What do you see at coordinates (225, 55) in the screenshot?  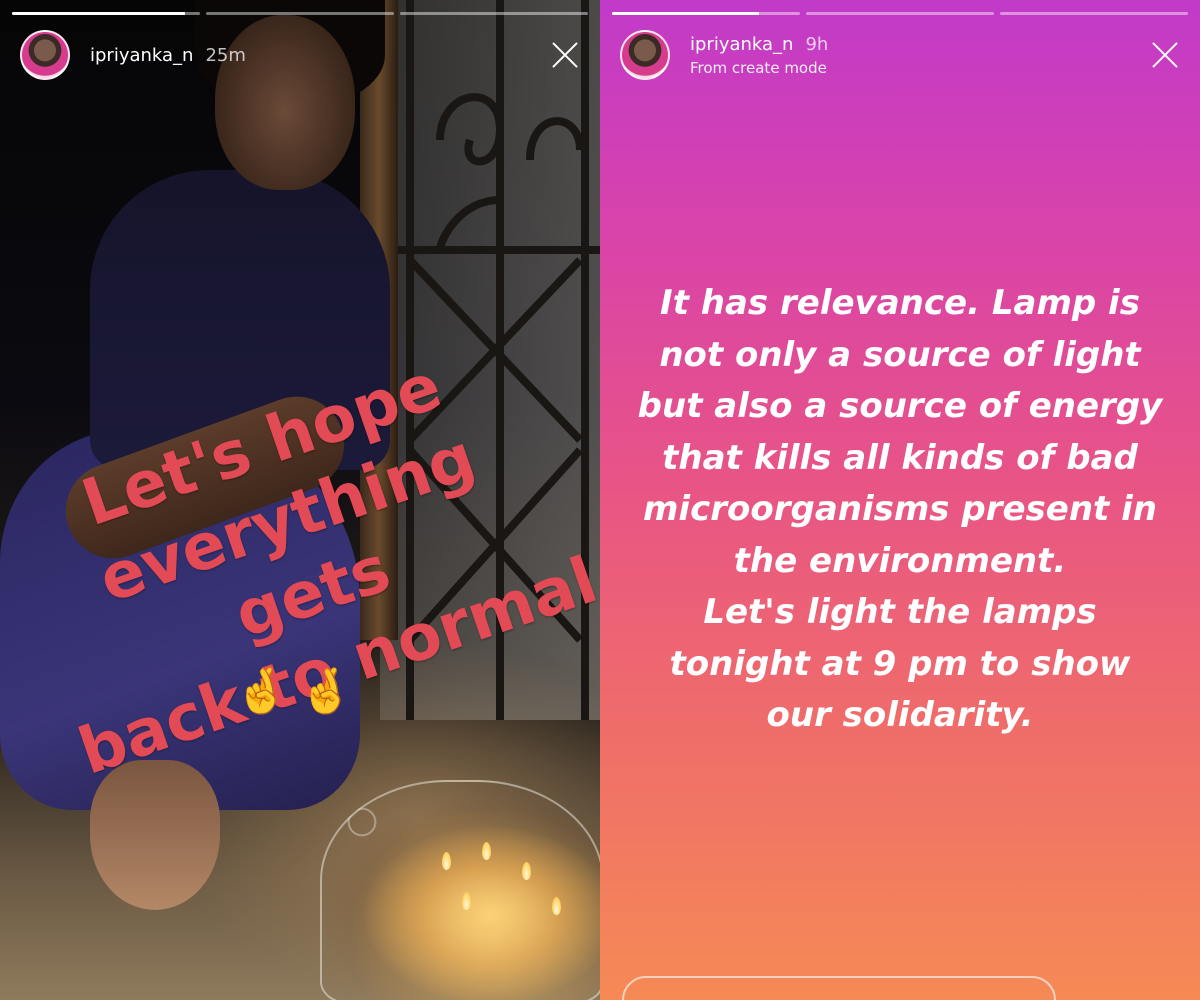 I see `time-ago: 25m` at bounding box center [225, 55].